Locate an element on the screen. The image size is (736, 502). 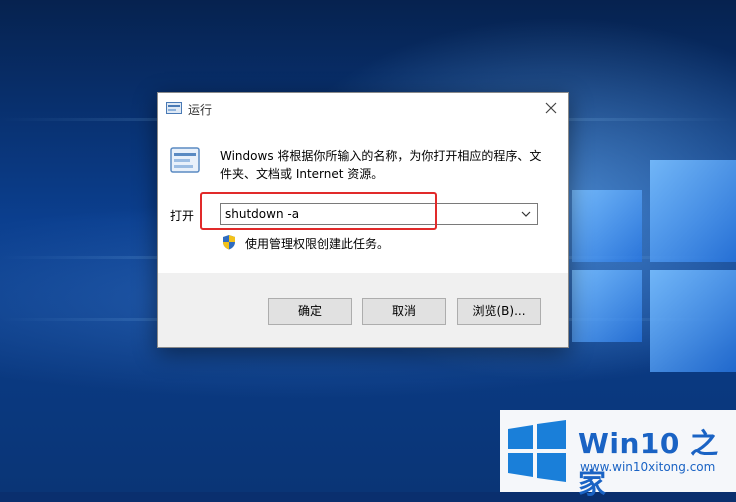
uac-shield-icon is located at coordinates (229, 242).